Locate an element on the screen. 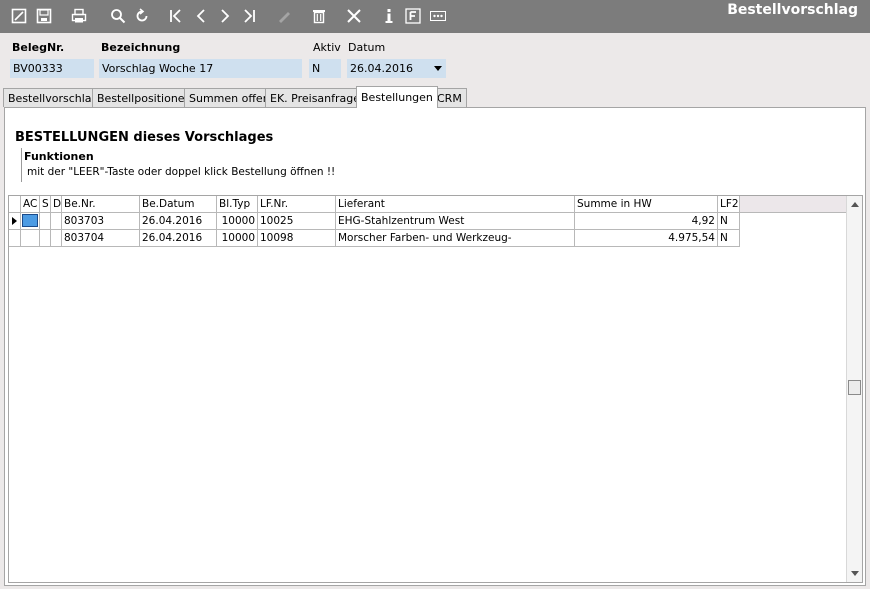 The image size is (870, 589). cell-be-nr: 803703 is located at coordinates (101, 221).